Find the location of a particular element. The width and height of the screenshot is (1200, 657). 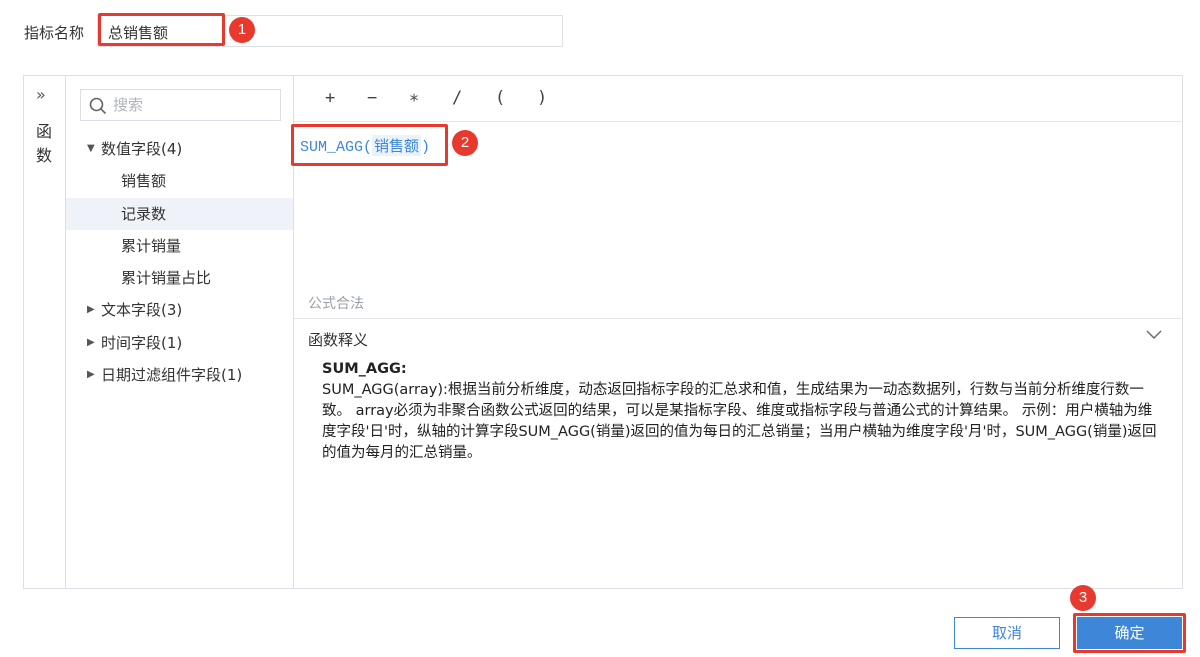

functions-tab-label: 函数 is located at coordinates (44, 144).